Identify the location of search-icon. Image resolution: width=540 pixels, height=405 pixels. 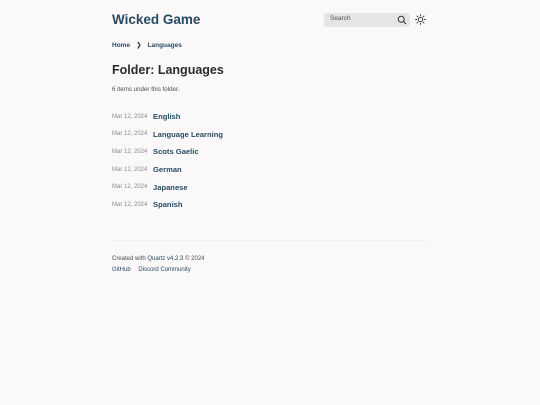
(402, 20).